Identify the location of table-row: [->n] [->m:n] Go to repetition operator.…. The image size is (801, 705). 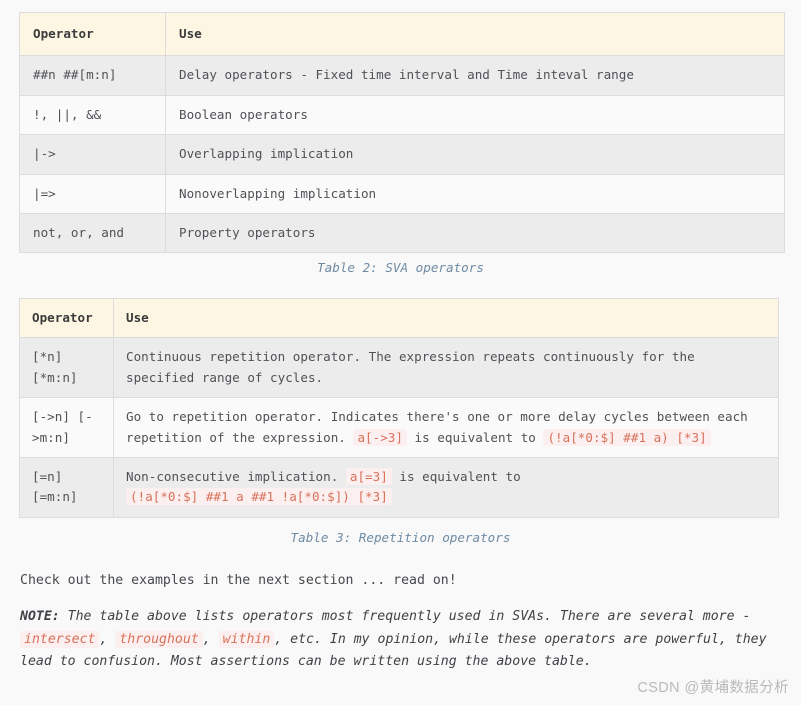
(399, 427).